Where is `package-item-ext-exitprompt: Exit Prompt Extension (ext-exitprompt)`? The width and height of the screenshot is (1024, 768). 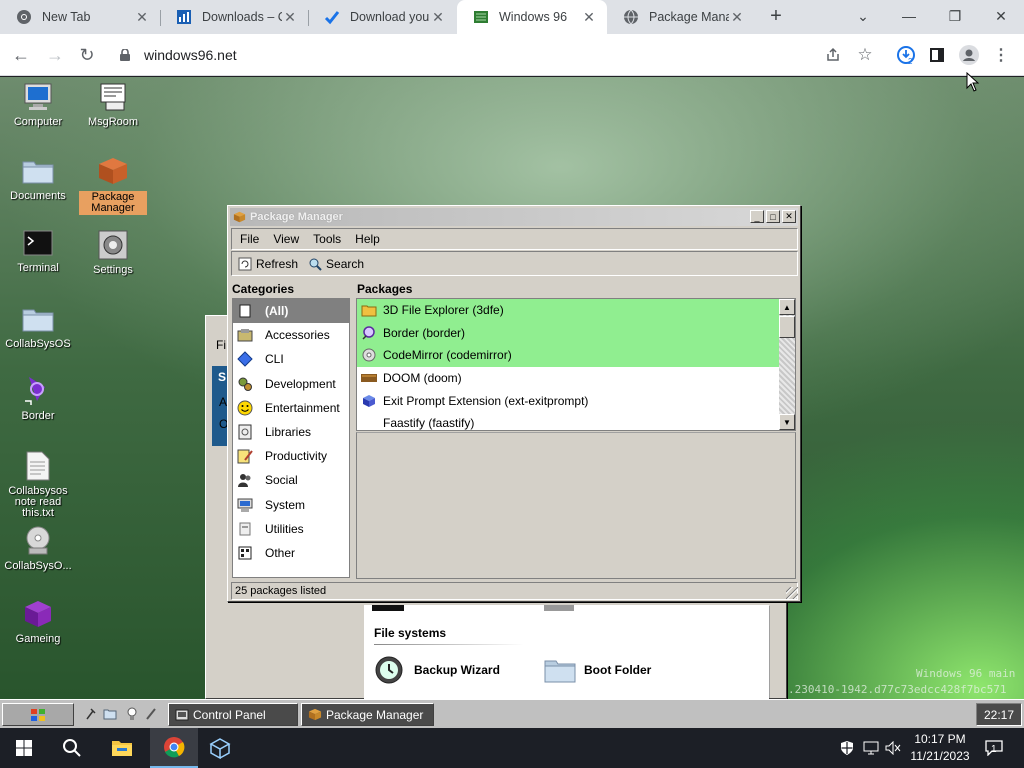 package-item-ext-exitprompt: Exit Prompt Extension (ext-exitprompt) is located at coordinates (568, 400).